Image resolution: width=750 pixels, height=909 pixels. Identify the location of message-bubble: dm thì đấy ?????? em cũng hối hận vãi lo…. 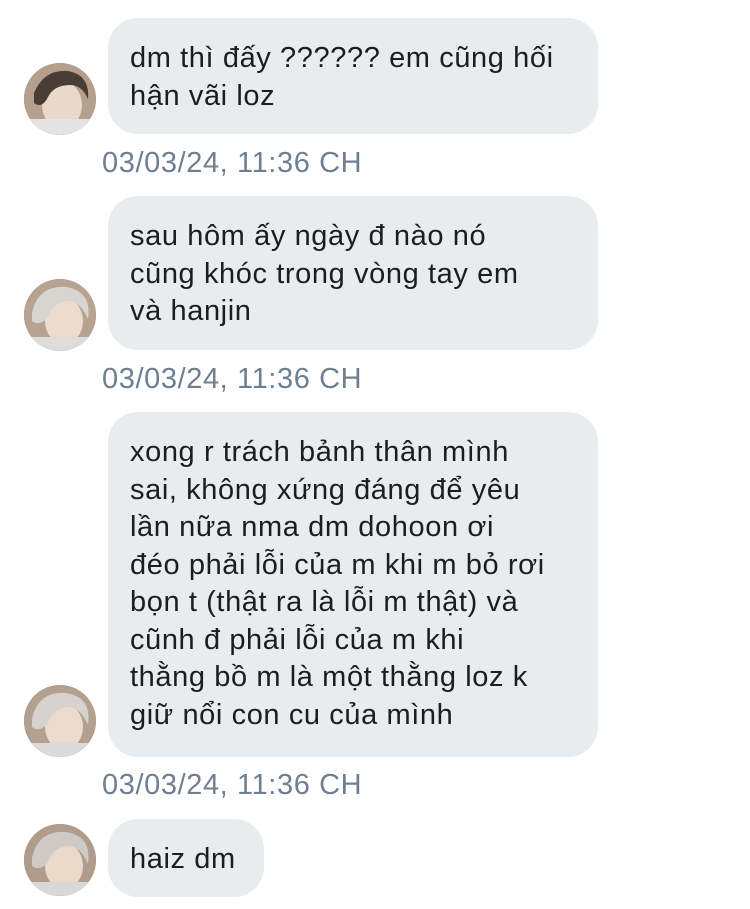
(353, 76).